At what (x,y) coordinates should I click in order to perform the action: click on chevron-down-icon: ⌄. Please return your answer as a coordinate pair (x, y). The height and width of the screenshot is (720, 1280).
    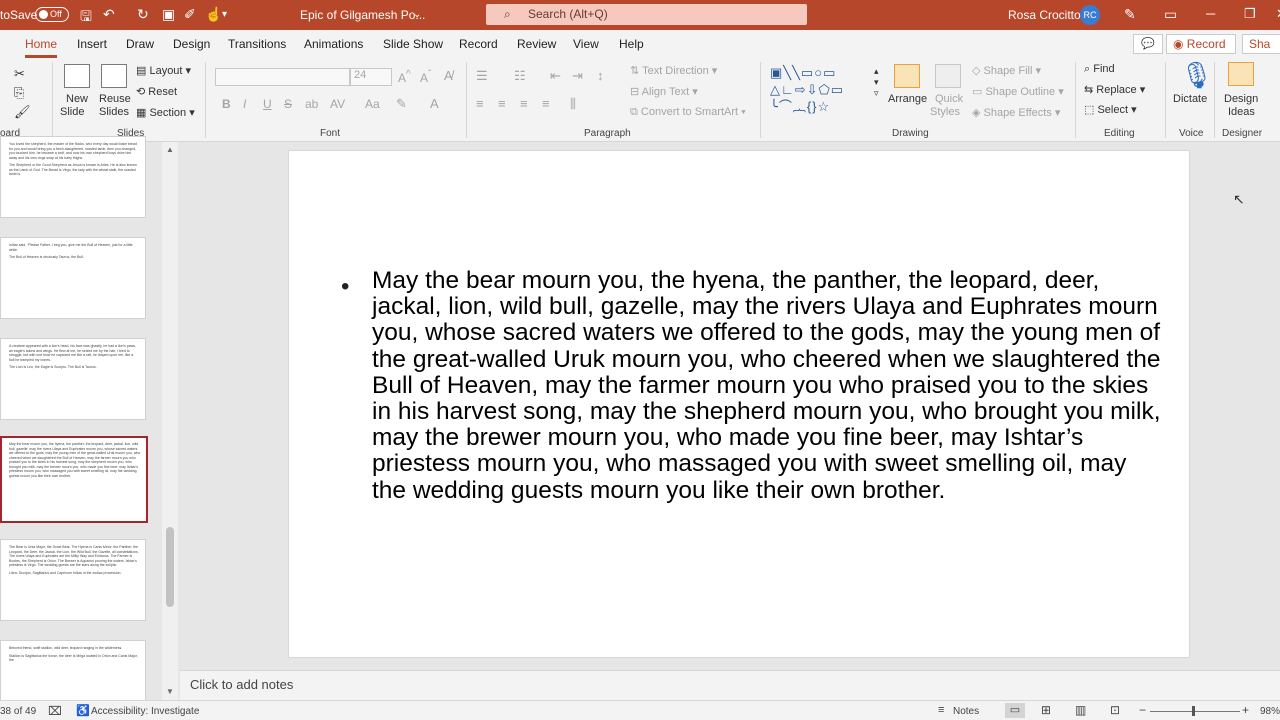
    Looking at the image, I should click on (417, 14).